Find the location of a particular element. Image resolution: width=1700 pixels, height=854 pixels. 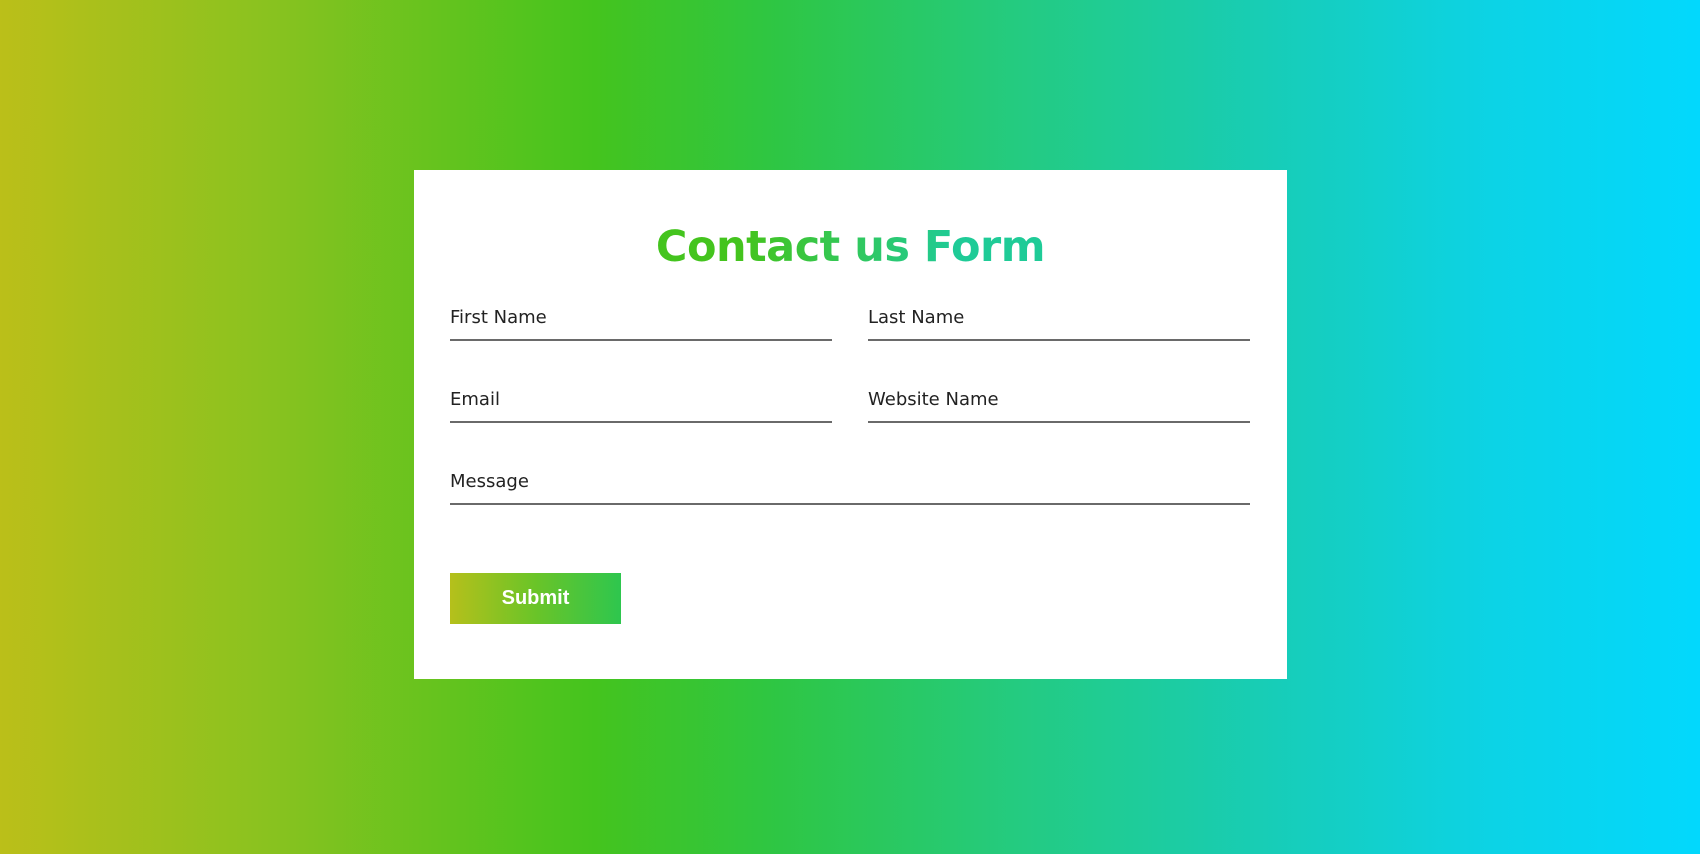

email-input is located at coordinates (641, 399).